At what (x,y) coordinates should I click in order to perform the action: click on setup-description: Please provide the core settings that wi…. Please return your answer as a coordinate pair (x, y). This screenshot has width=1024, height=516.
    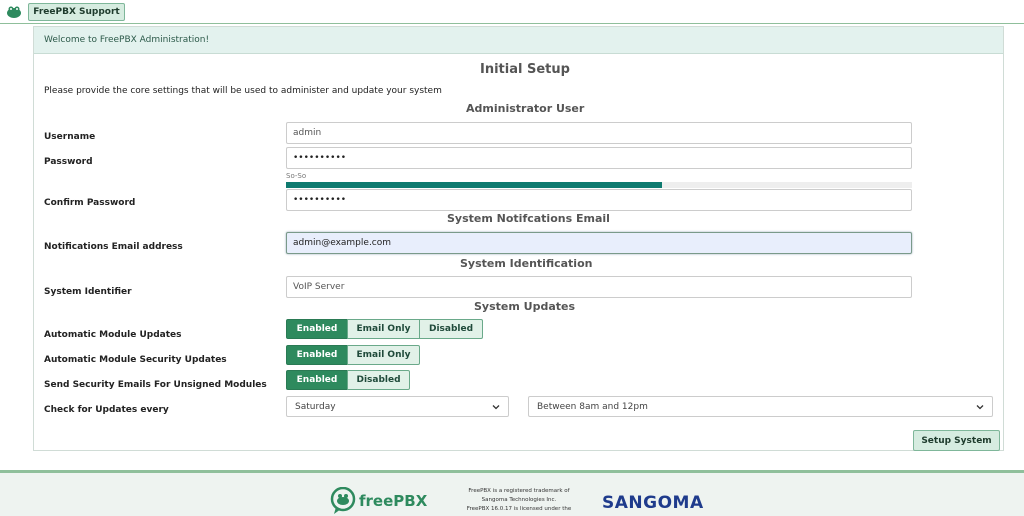
    Looking at the image, I should click on (243, 91).